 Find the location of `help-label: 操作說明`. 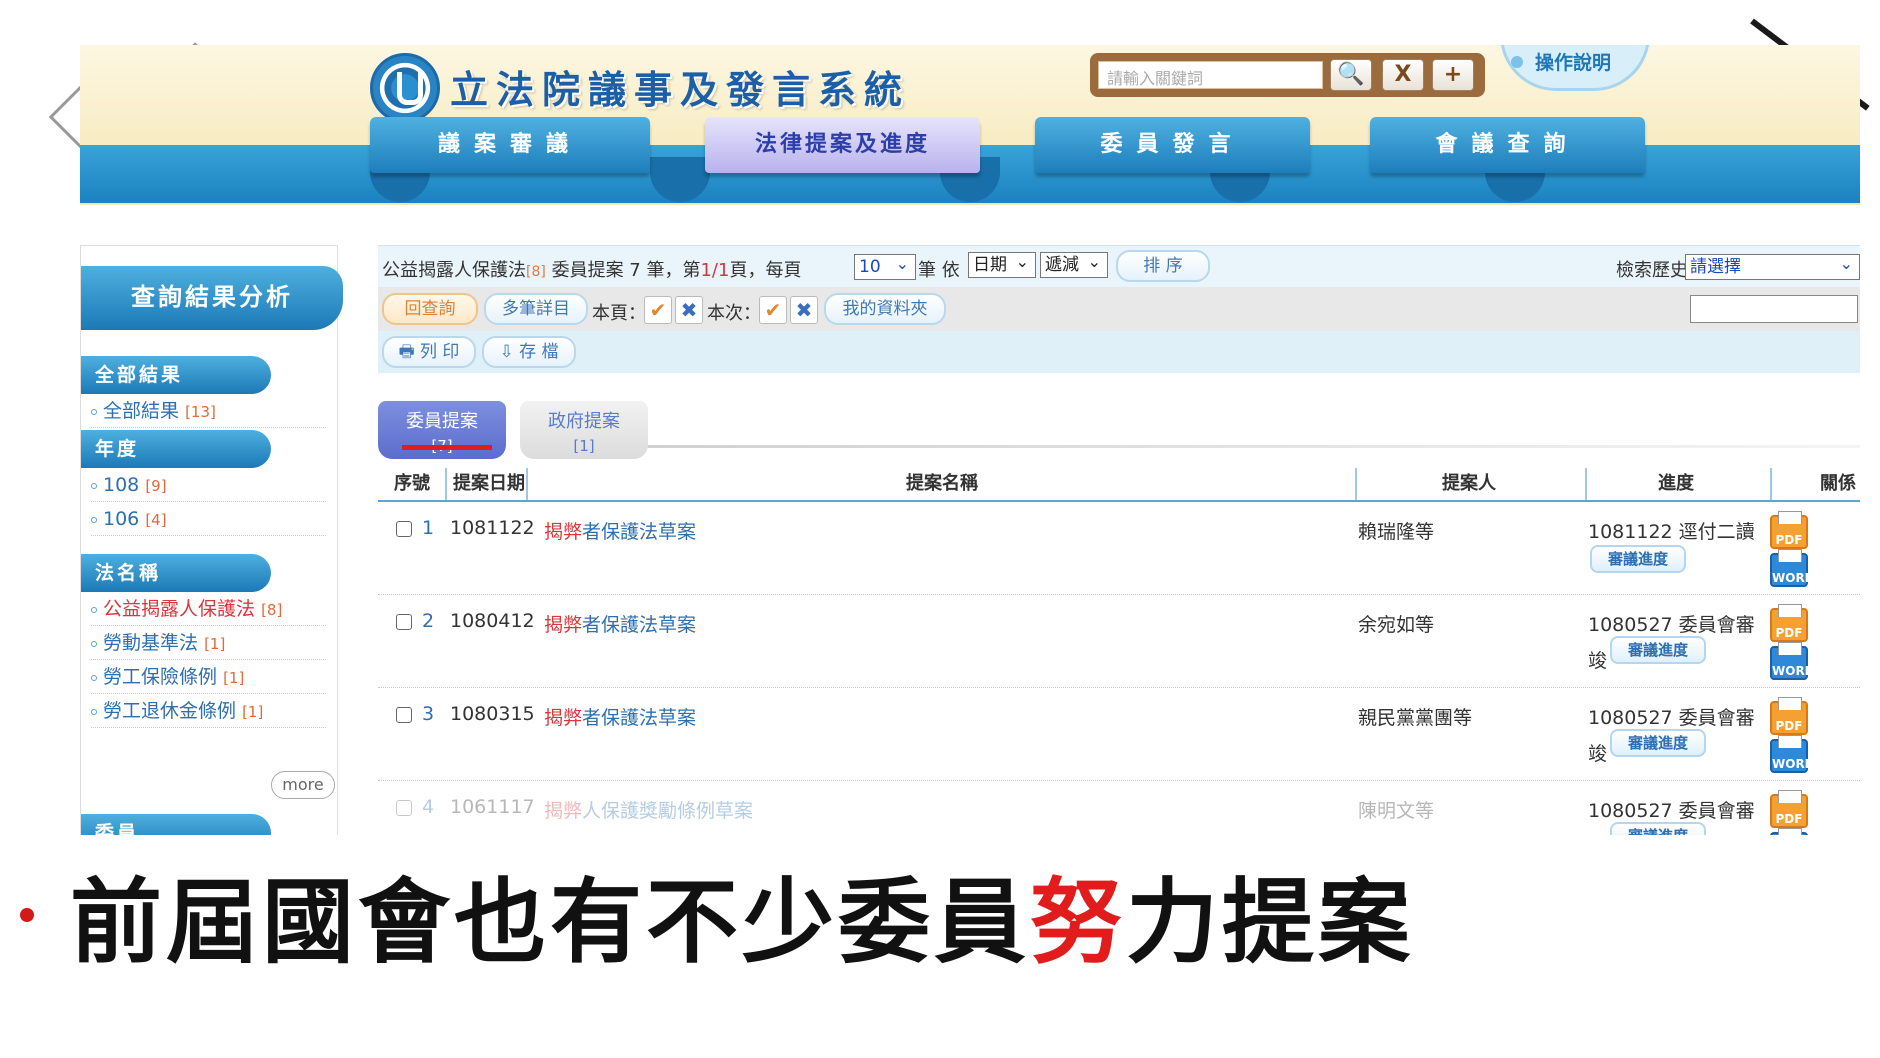

help-label: 操作說明 is located at coordinates (1573, 63).